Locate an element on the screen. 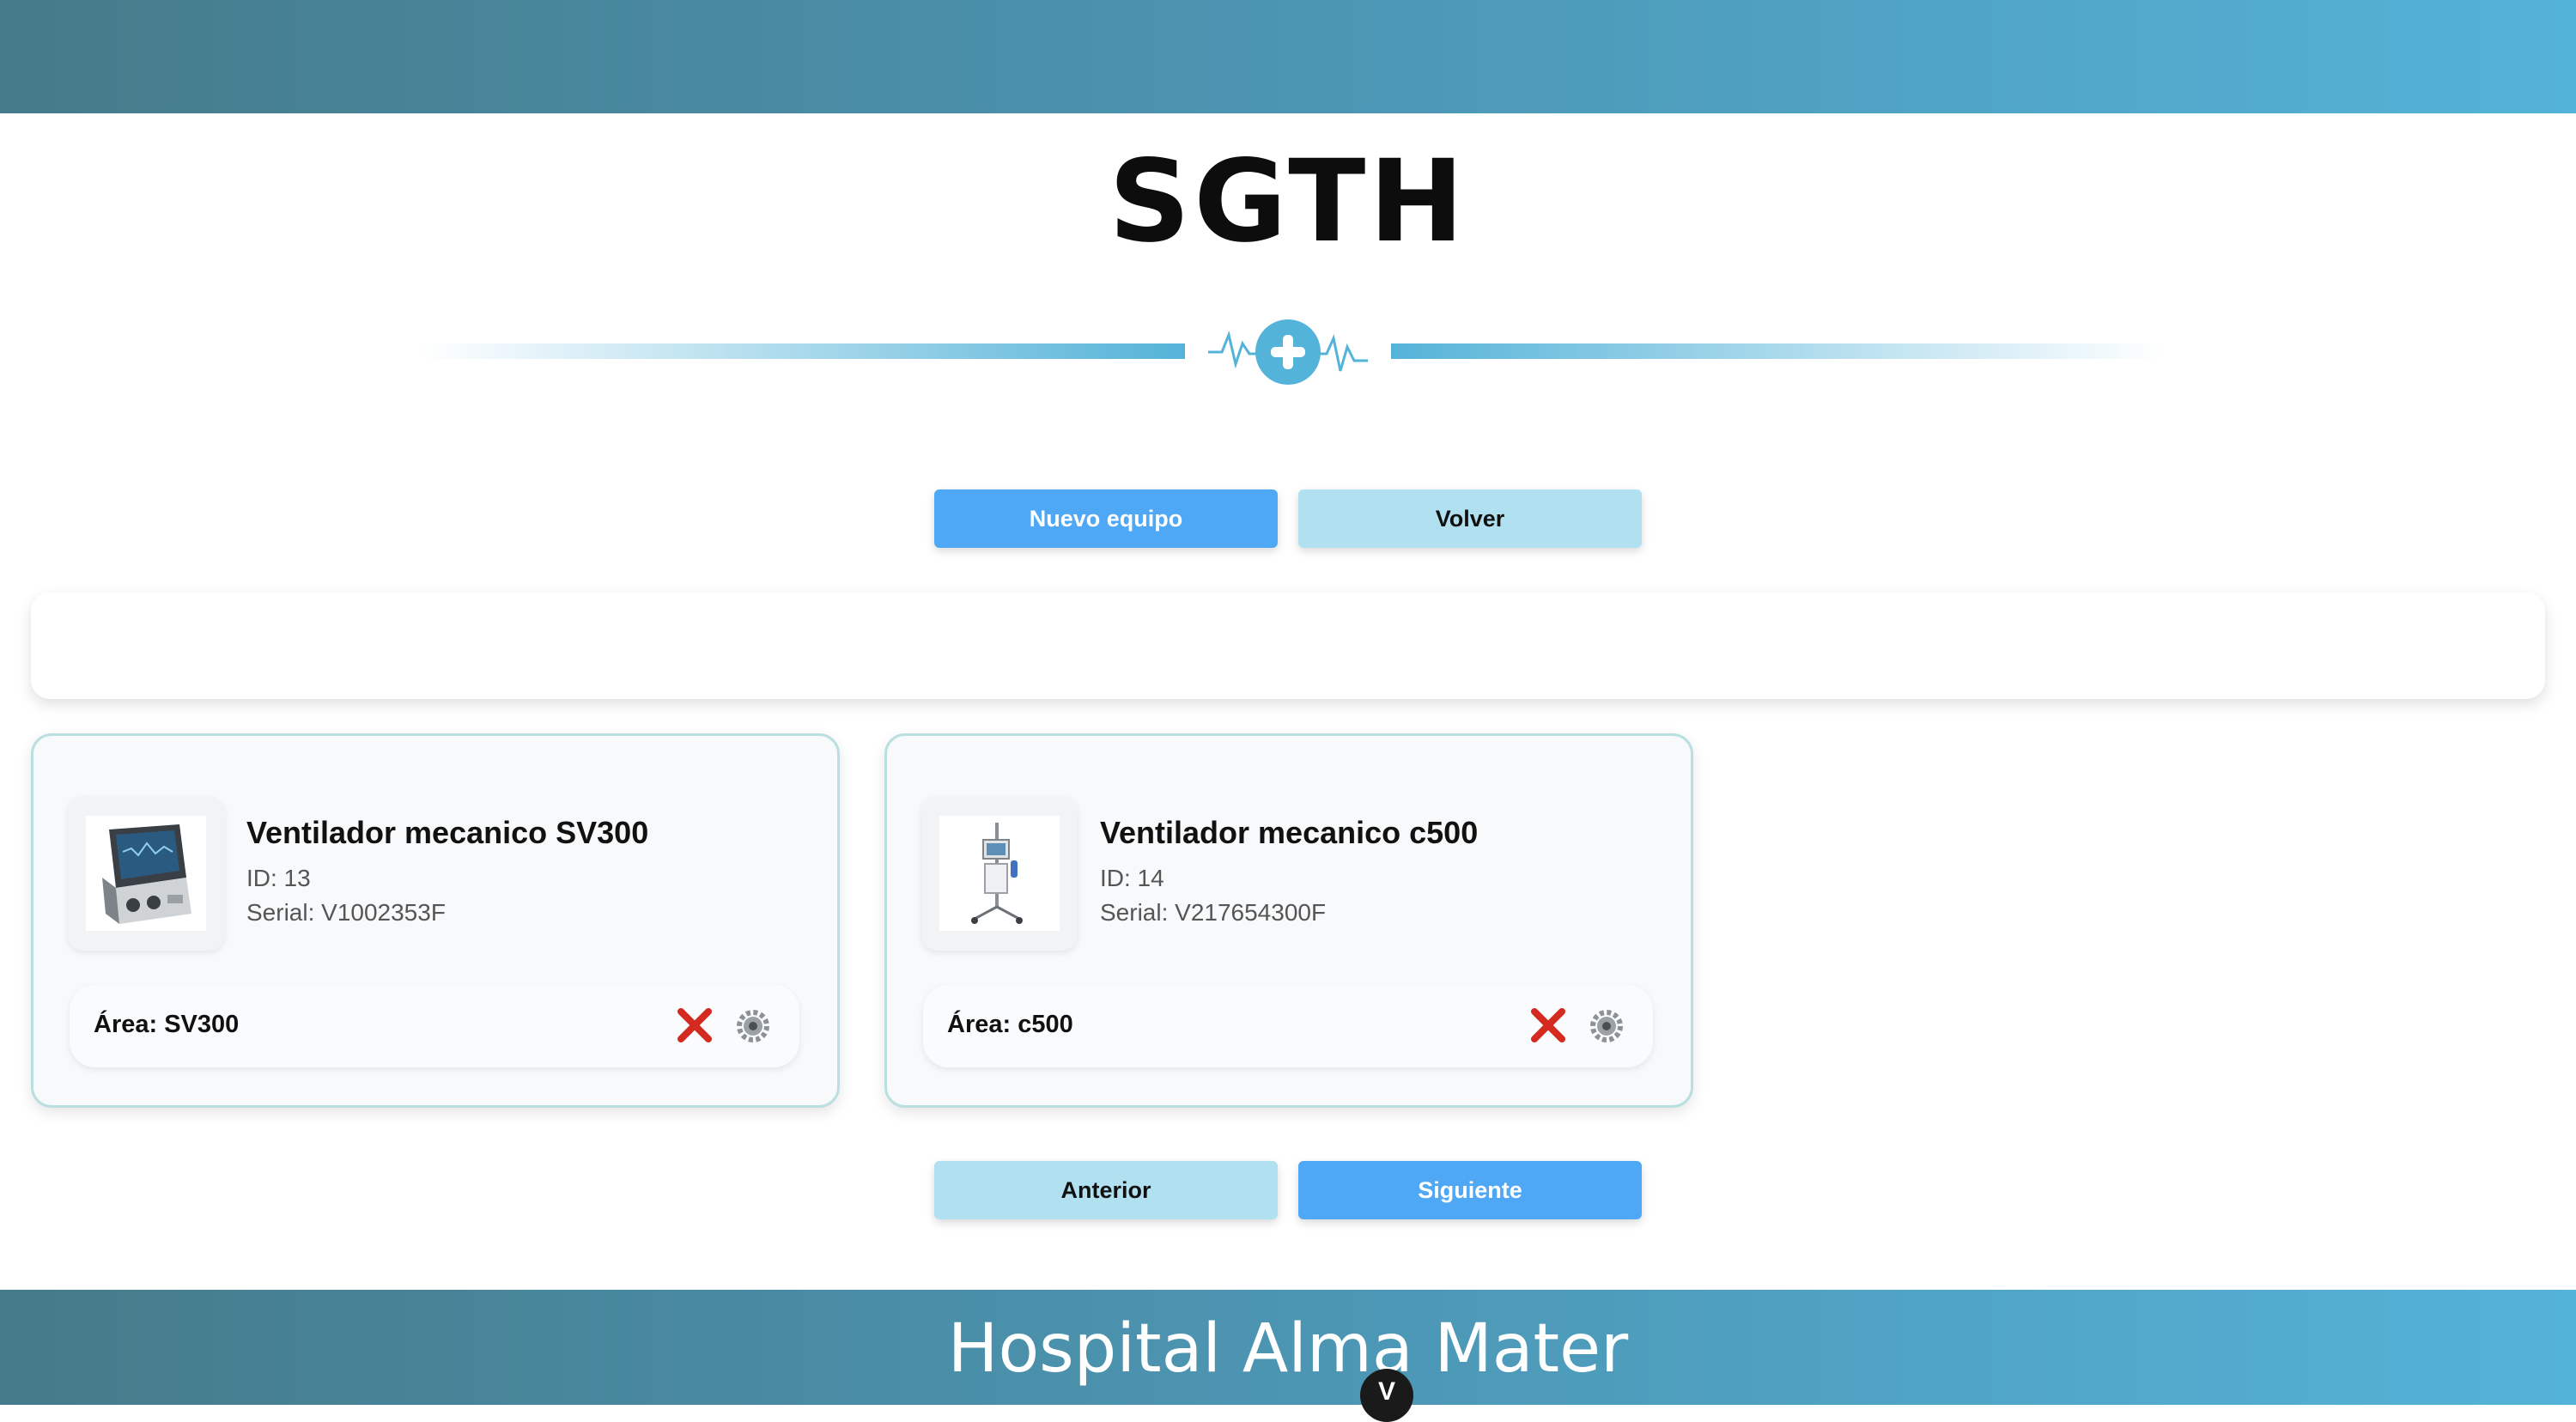  heartbeat-medical-cross-icon is located at coordinates (1288, 352).